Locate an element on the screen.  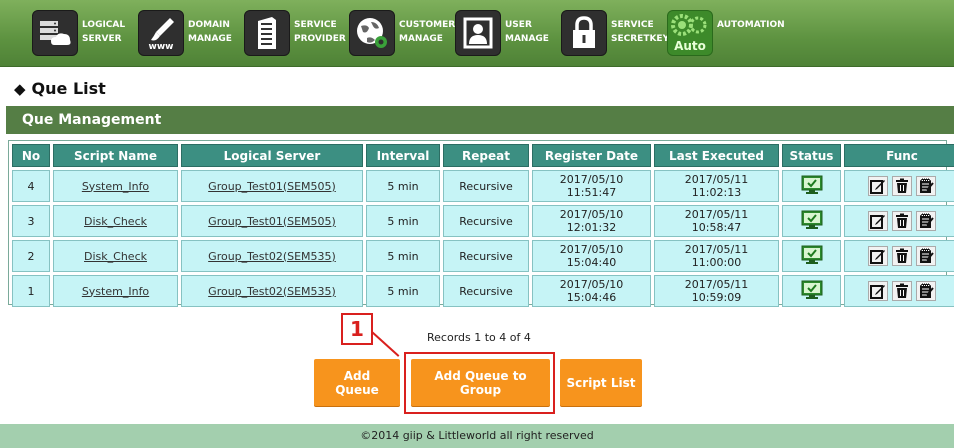
cell-last-executed: 2017/05/11 11:00:00 is located at coordinates (716, 256).